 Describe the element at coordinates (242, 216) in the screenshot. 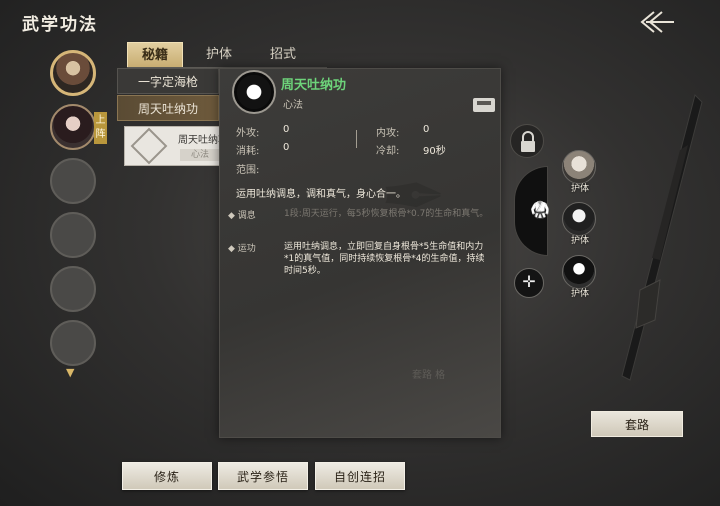

I see `effect-label-regulate: ◆ 调息` at that location.